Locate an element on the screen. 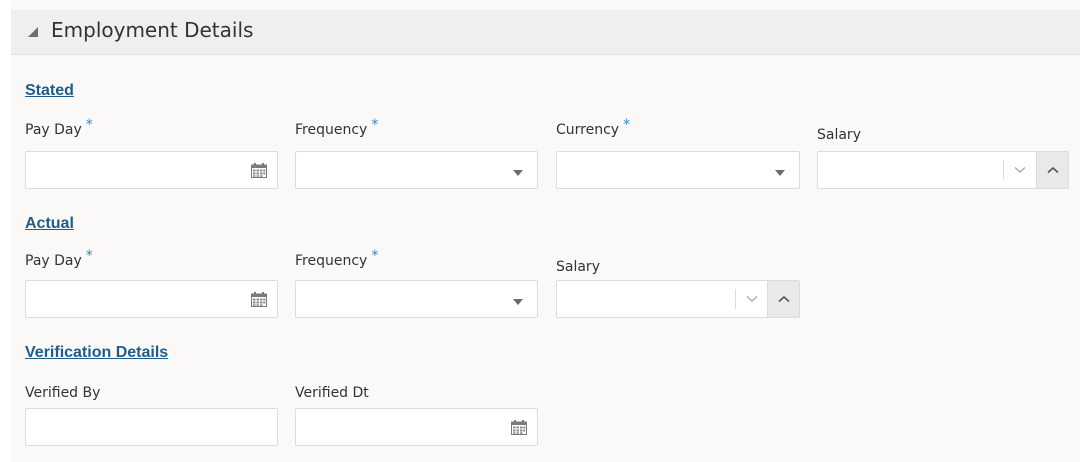  stated-frequency-label: Frequency * is located at coordinates (337, 127).